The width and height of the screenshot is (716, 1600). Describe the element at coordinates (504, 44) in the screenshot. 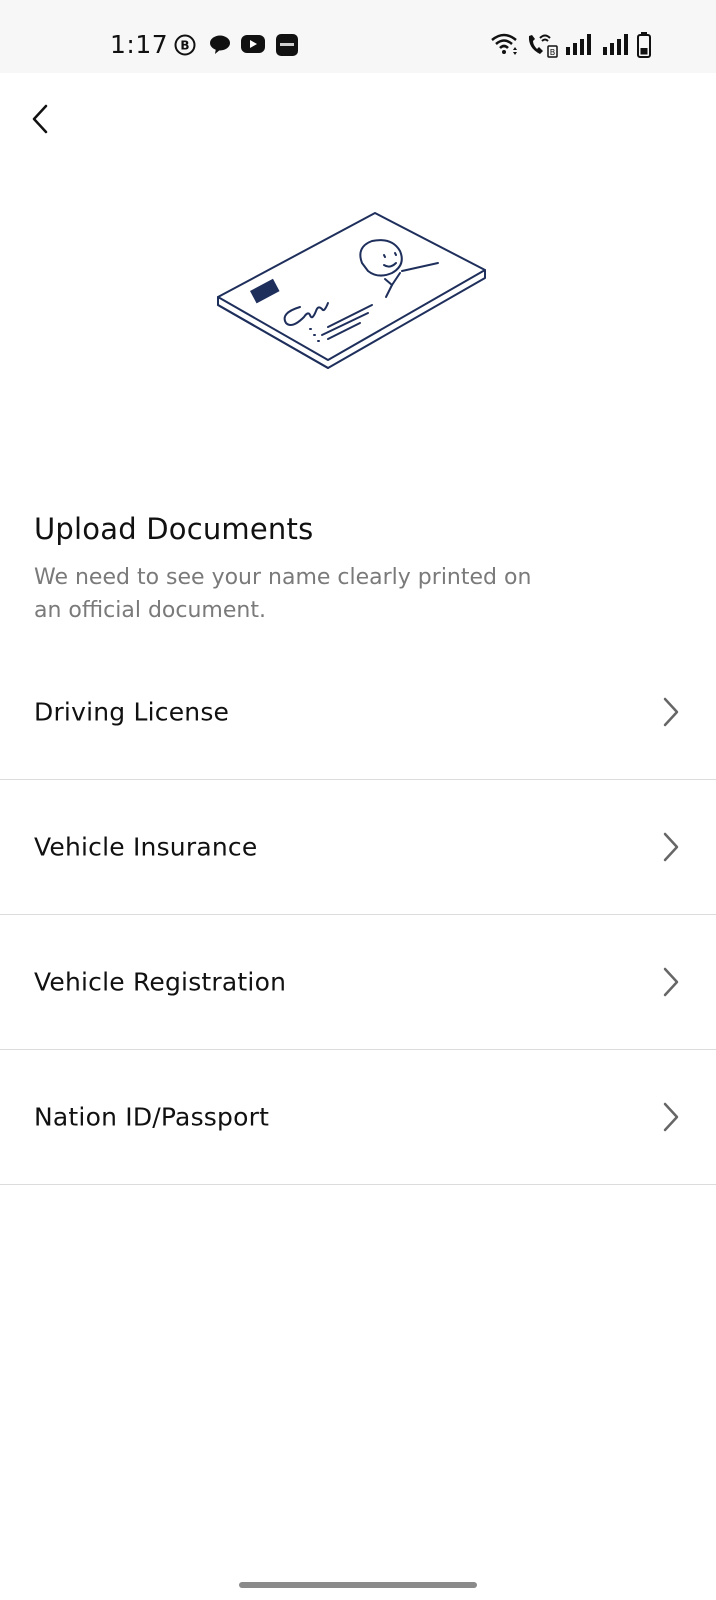

I see `wifi-icon` at that location.